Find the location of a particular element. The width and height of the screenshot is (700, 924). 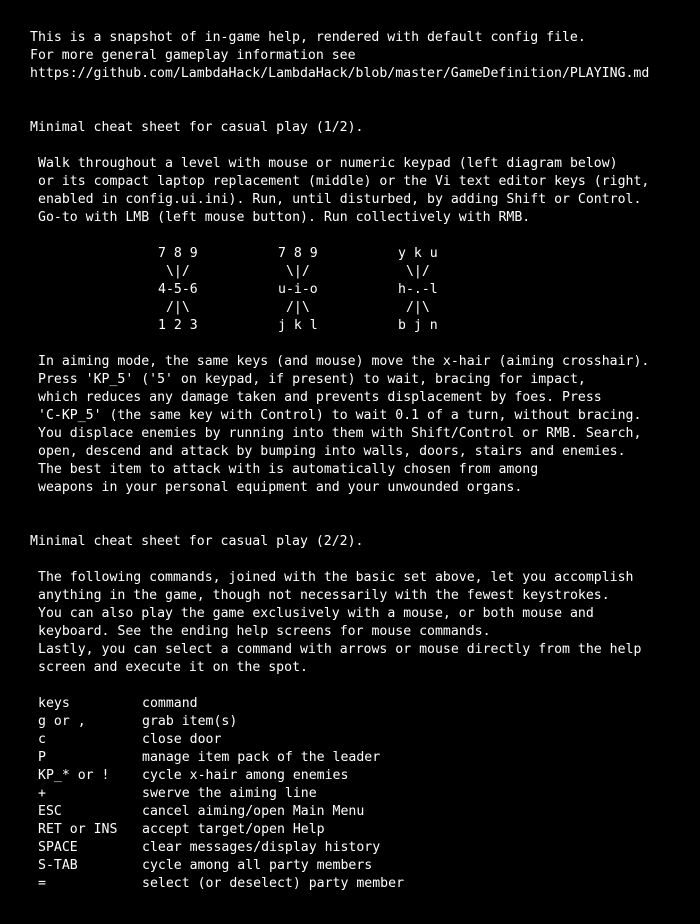

command-keys: S-TAB is located at coordinates (58, 865).